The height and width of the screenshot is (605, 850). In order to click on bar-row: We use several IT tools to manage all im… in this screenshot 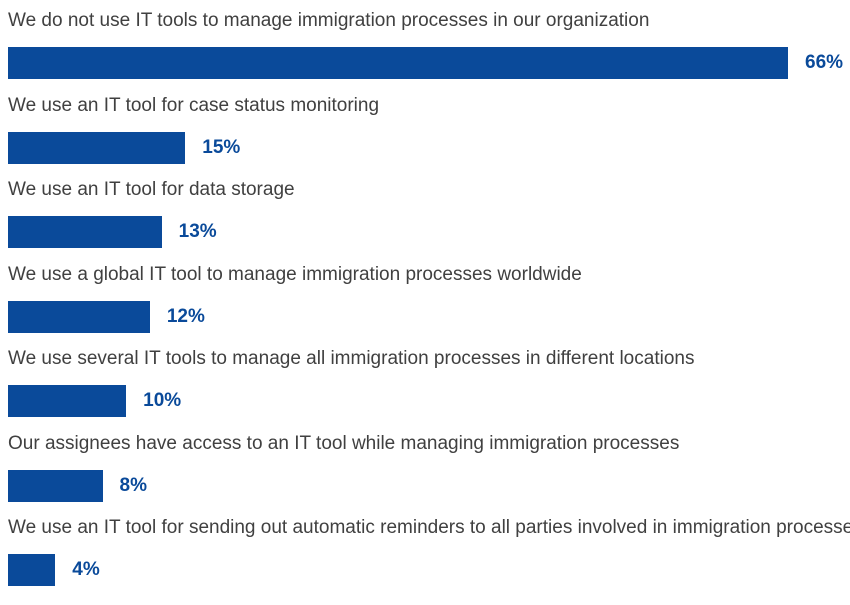, I will do `click(425, 390)`.